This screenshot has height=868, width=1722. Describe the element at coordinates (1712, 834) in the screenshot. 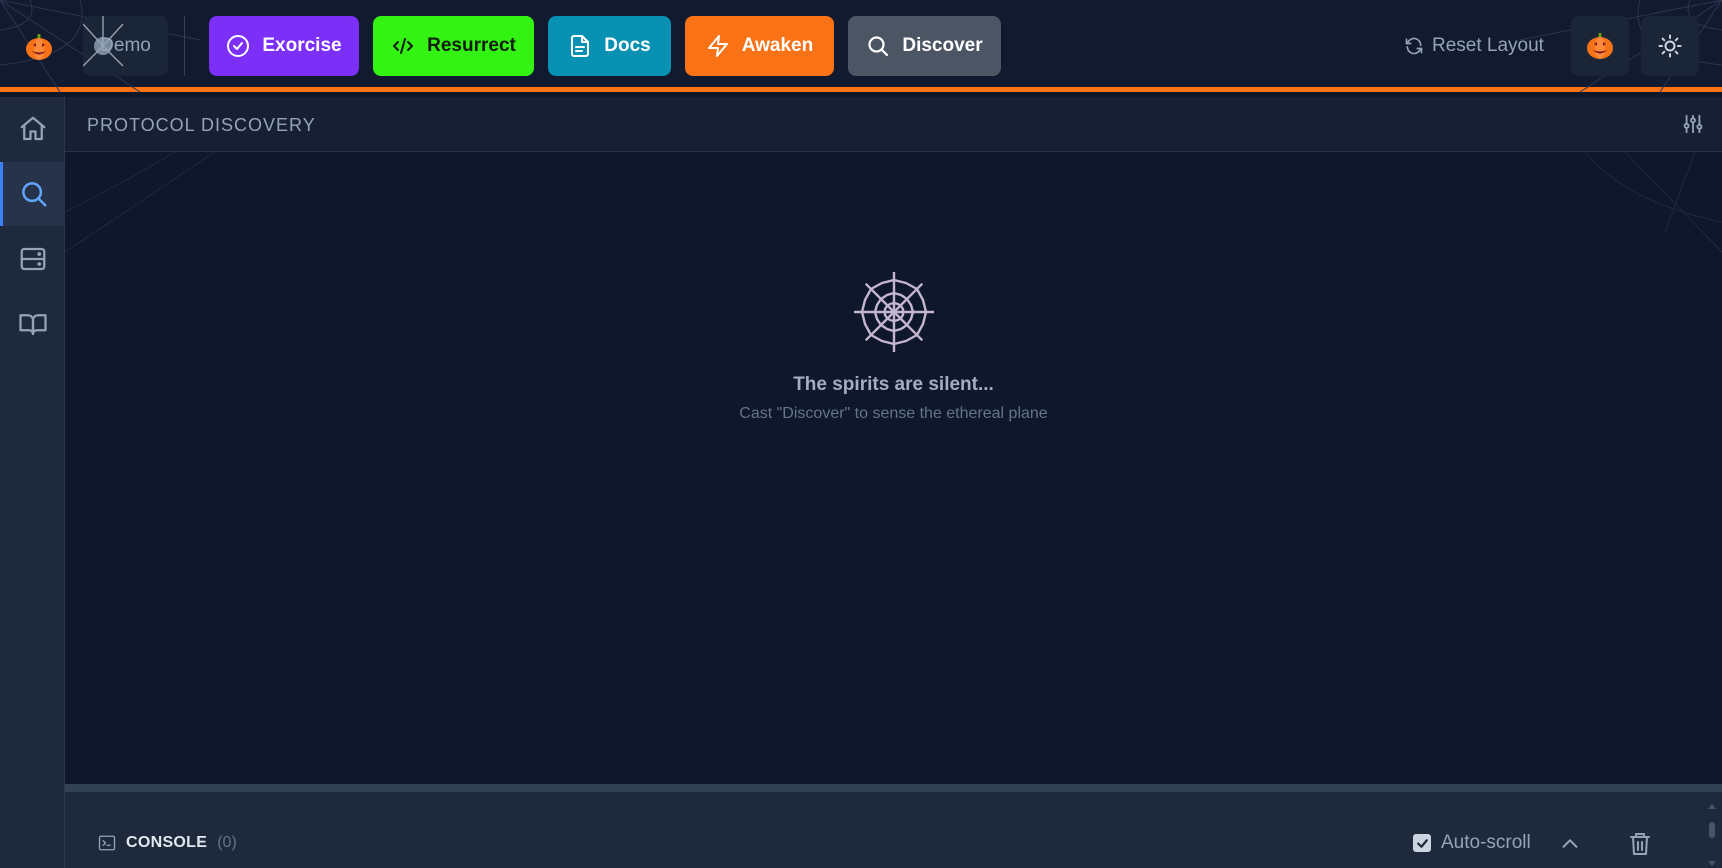

I see `console-scrollbar` at that location.